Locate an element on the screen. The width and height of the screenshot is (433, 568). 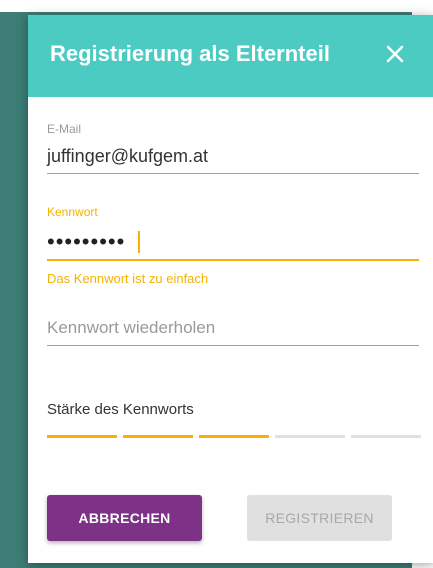
dialog-title: Registrierung als Elternteil is located at coordinates (190, 53).